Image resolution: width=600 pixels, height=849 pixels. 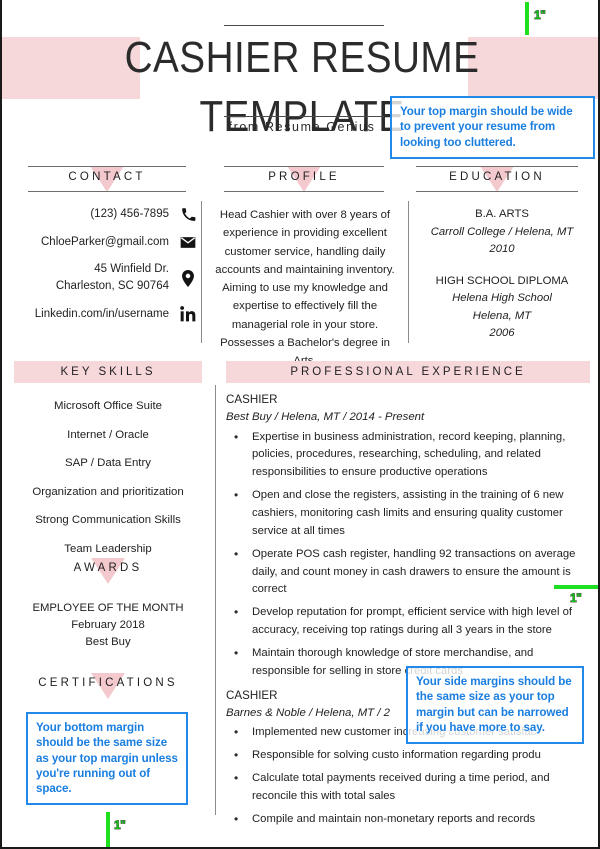 What do you see at coordinates (108, 520) in the screenshot?
I see `key-skill-item: Strong Communication Skills` at bounding box center [108, 520].